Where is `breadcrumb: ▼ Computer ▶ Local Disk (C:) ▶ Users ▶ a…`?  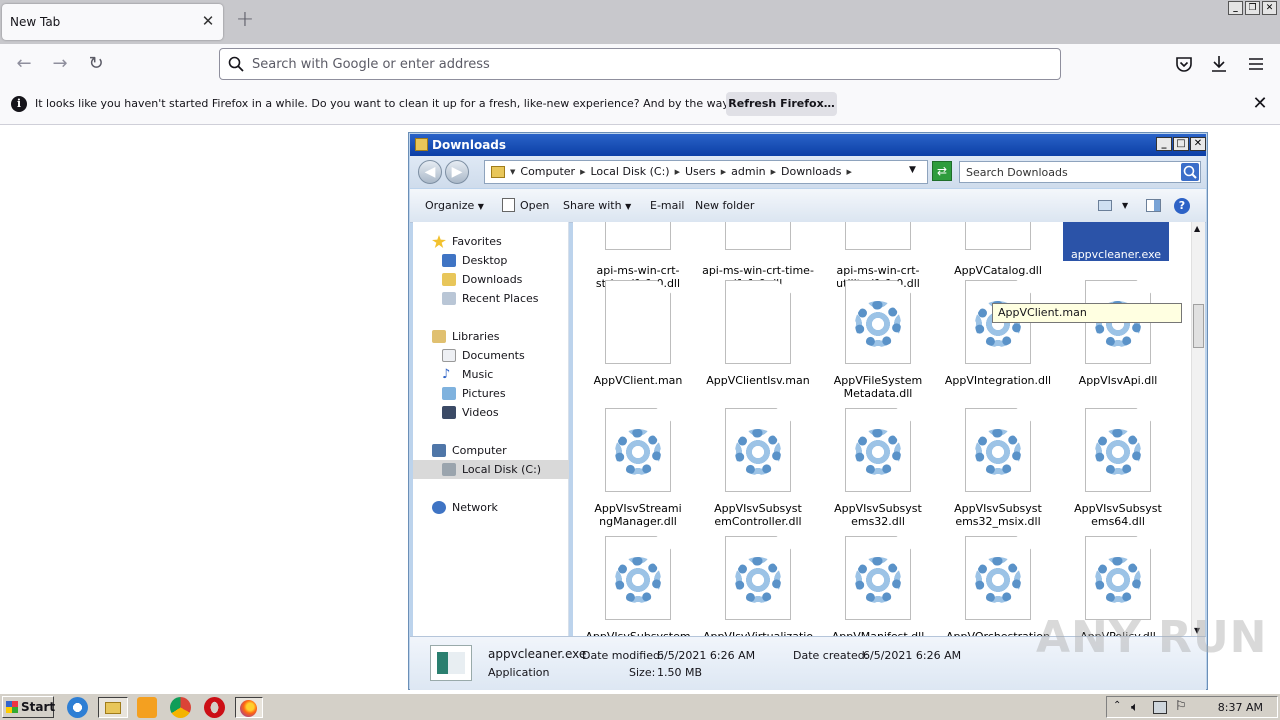
breadcrumb: ▼ Computer ▶ Local Disk (C:) ▶ Users ▶ a… is located at coordinates (706, 172).